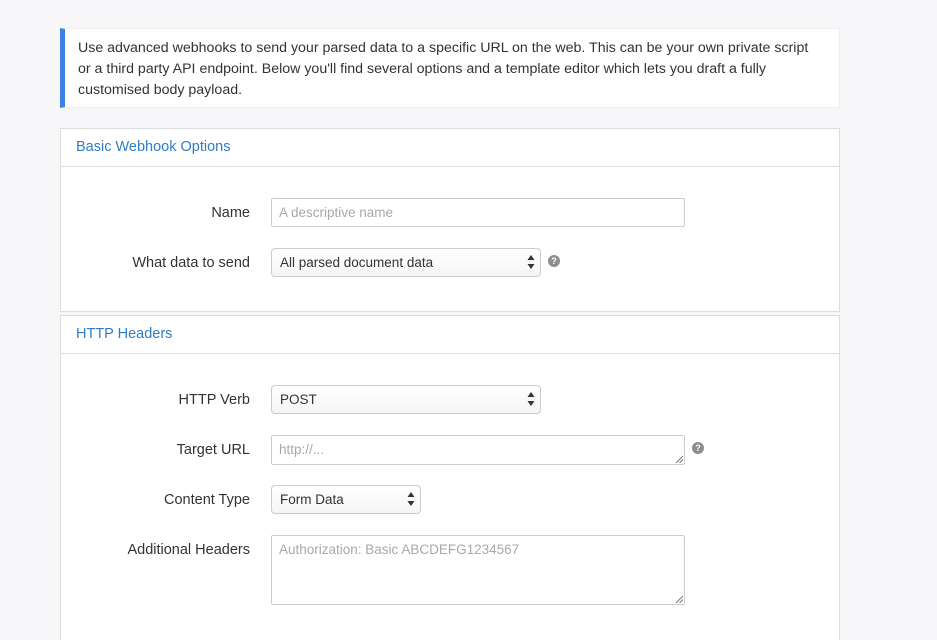 The image size is (937, 640). Describe the element at coordinates (478, 570) in the screenshot. I see `additional-headers-textarea: Authorization: Basic ABCDEFG1234567` at that location.